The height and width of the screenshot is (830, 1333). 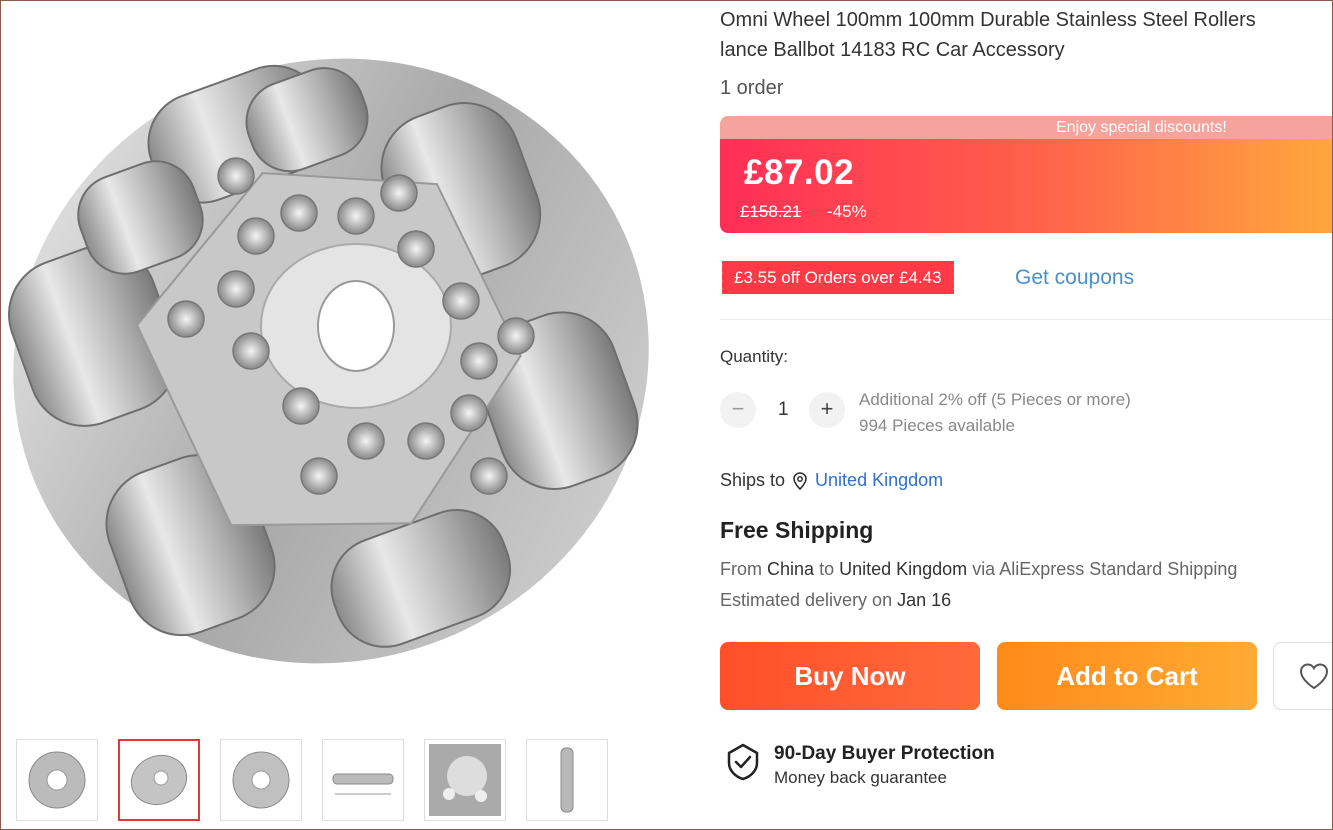 I want to click on price-box: £87.02 £158.21 -45%, so click(x=1026, y=186).